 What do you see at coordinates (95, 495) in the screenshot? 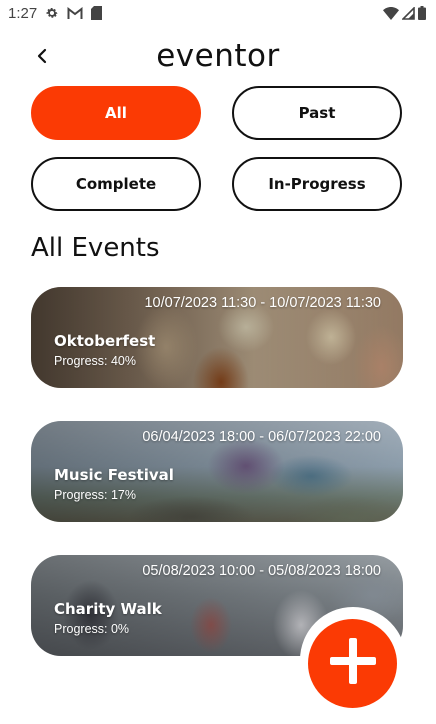
I see `event-progress: Progress: 17%` at bounding box center [95, 495].